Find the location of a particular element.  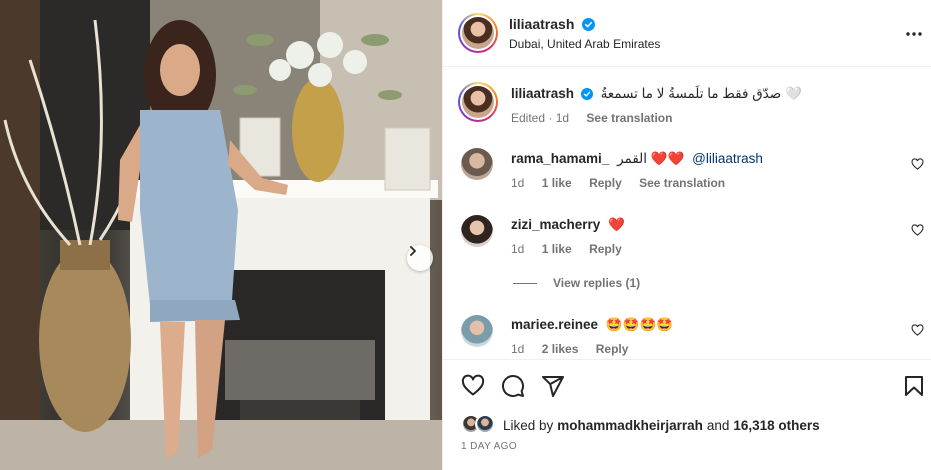

comment-username: rama_hamami_ is located at coordinates (560, 158).